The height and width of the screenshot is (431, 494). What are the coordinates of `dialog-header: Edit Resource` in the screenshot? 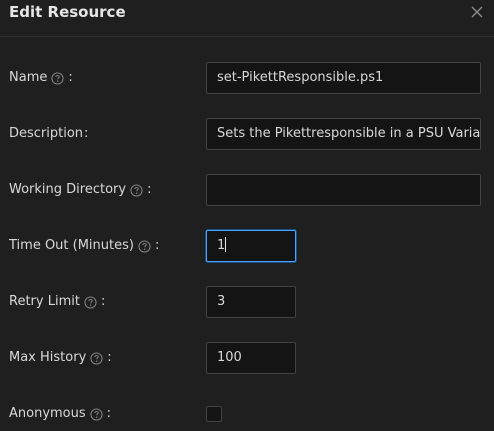 It's located at (247, 18).